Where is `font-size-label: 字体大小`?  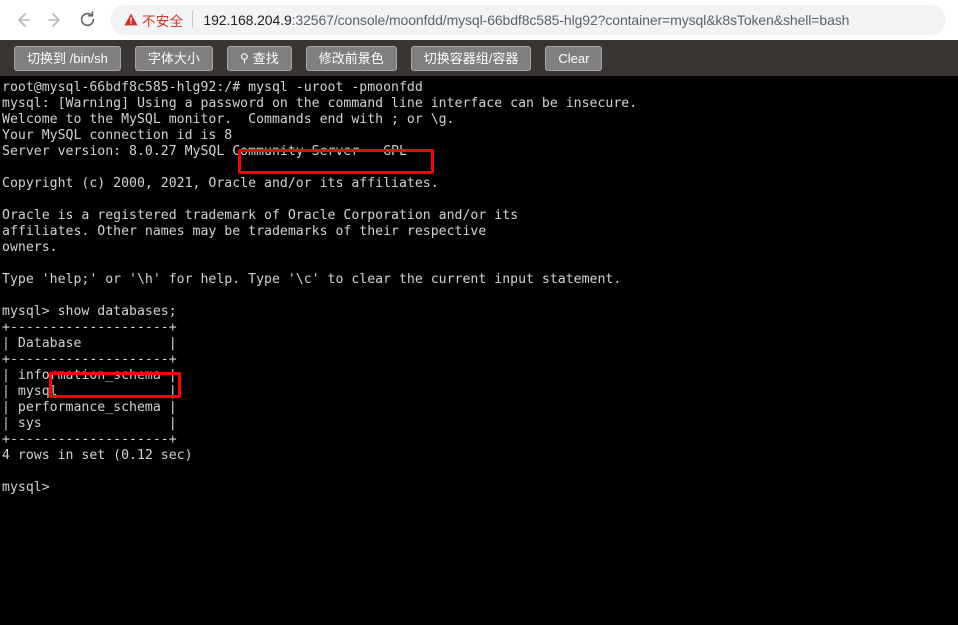
font-size-label: 字体大小 is located at coordinates (173, 58).